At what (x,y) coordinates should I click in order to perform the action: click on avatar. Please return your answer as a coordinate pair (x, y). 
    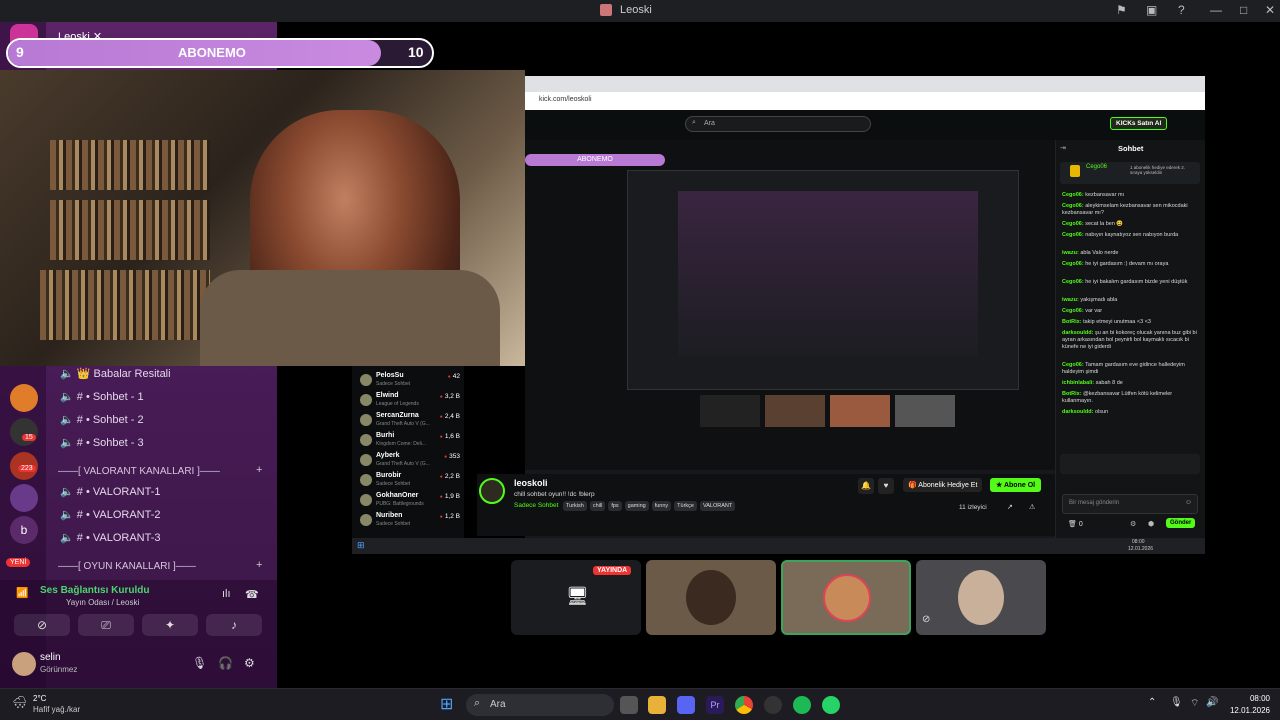
    Looking at the image, I should click on (24, 664).